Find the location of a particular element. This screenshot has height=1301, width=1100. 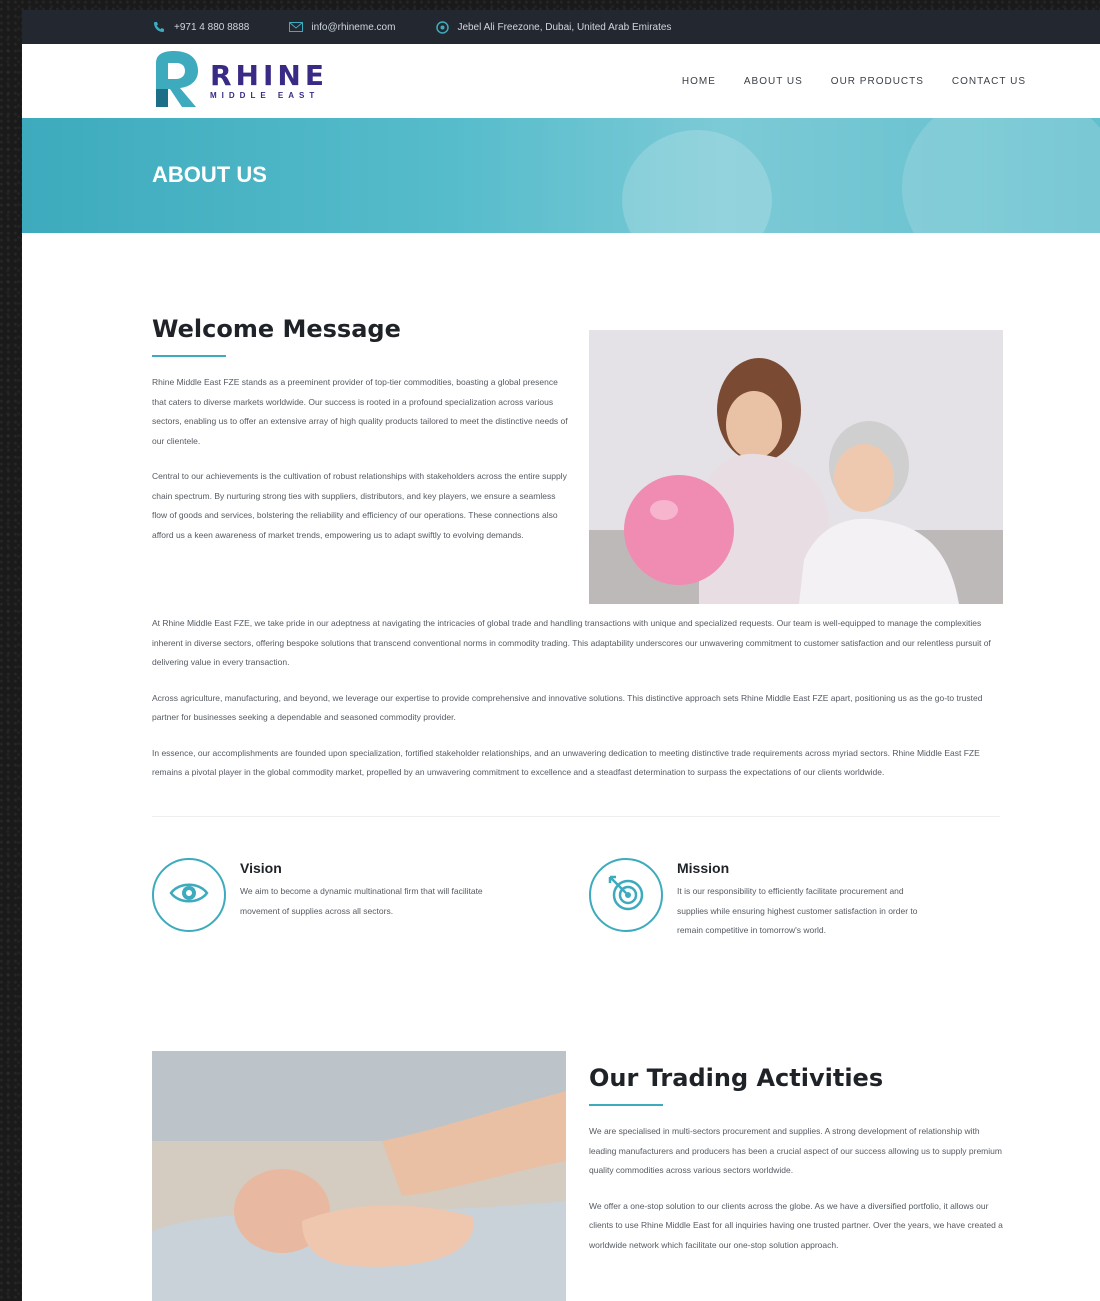

phone-icon is located at coordinates (159, 27).